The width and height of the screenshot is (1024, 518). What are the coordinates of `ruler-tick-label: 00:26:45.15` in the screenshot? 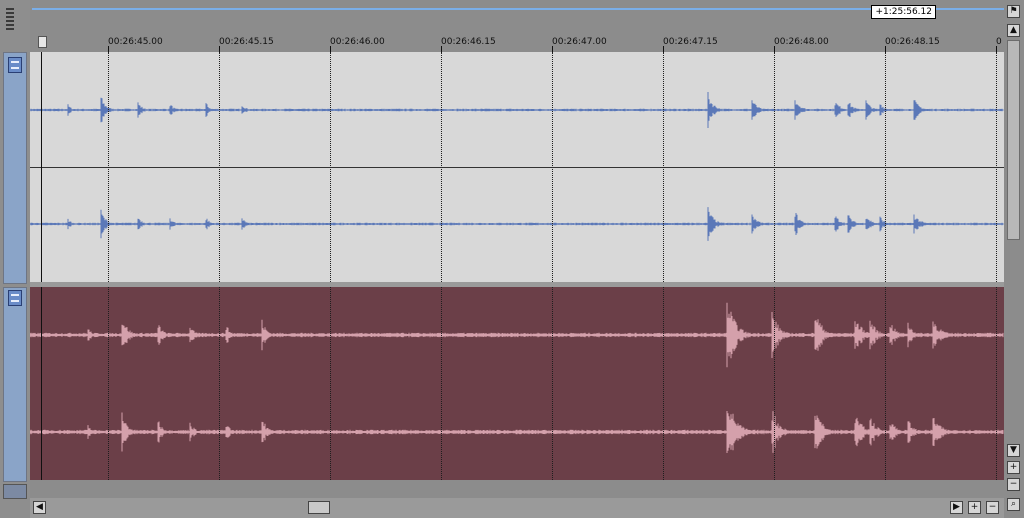 It's located at (246, 42).